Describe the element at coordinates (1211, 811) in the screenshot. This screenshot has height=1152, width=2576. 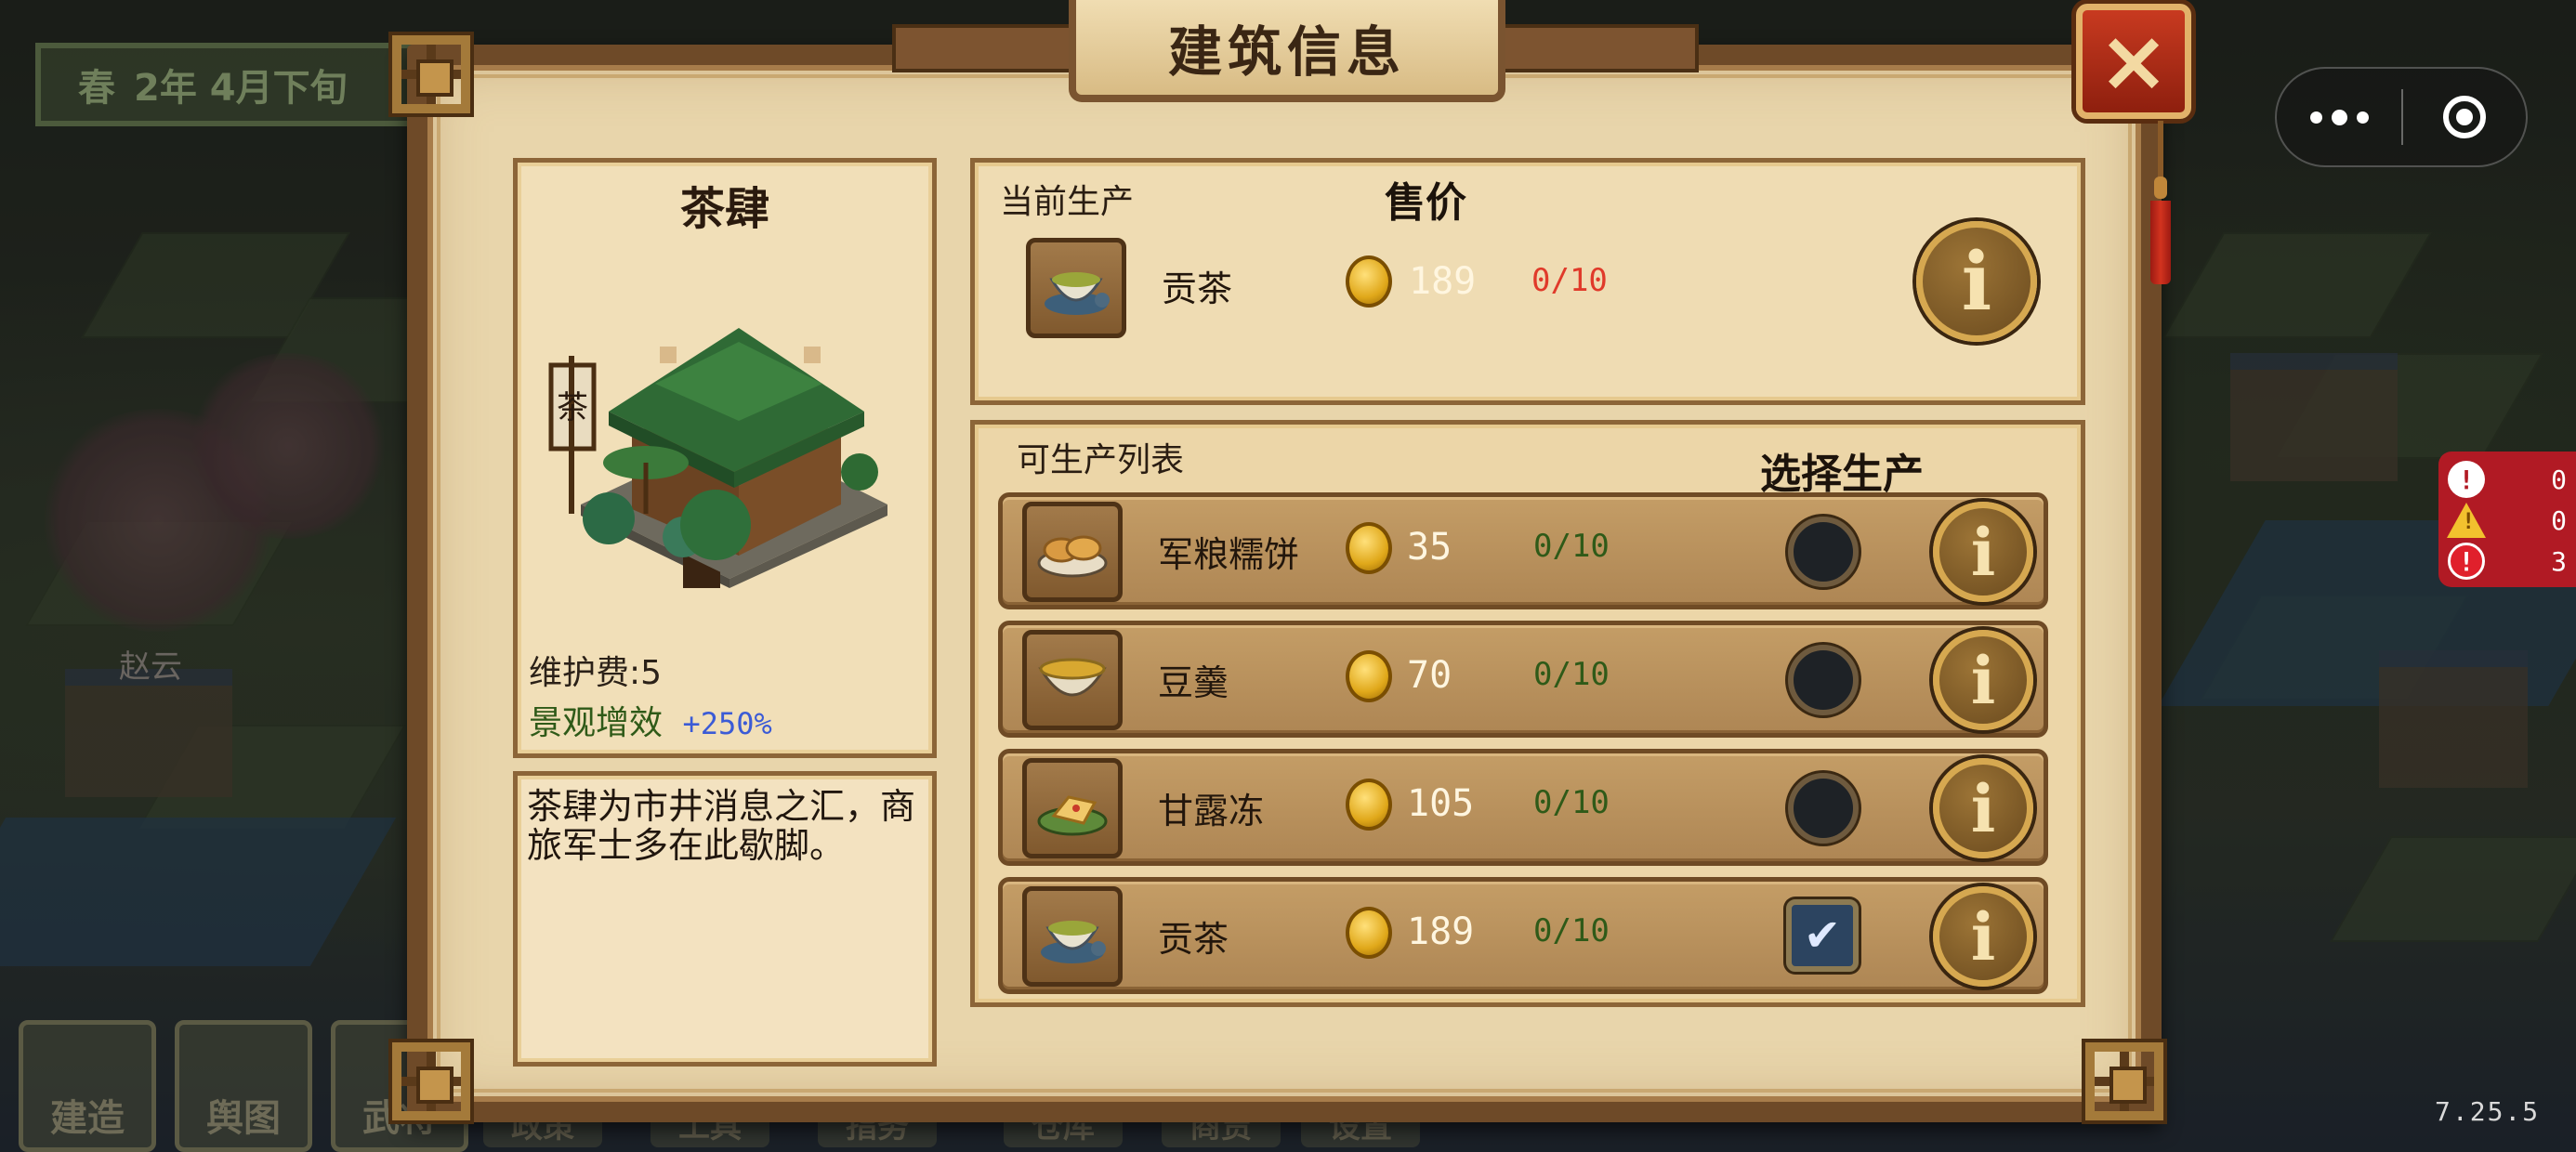
I see `item-name: 甘露冻` at that location.